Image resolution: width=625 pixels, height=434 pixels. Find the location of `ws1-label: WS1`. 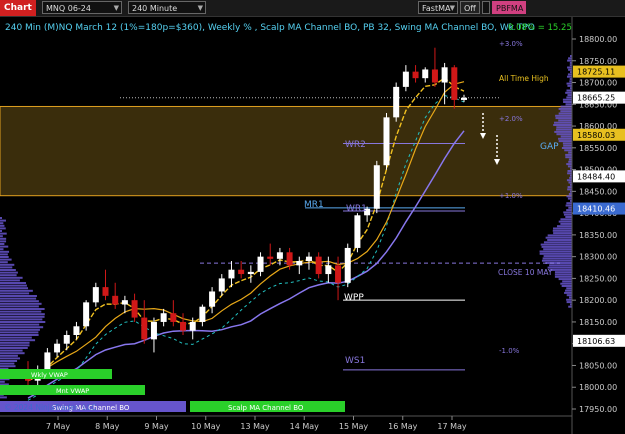

ws1-label: WS1 is located at coordinates (355, 361).